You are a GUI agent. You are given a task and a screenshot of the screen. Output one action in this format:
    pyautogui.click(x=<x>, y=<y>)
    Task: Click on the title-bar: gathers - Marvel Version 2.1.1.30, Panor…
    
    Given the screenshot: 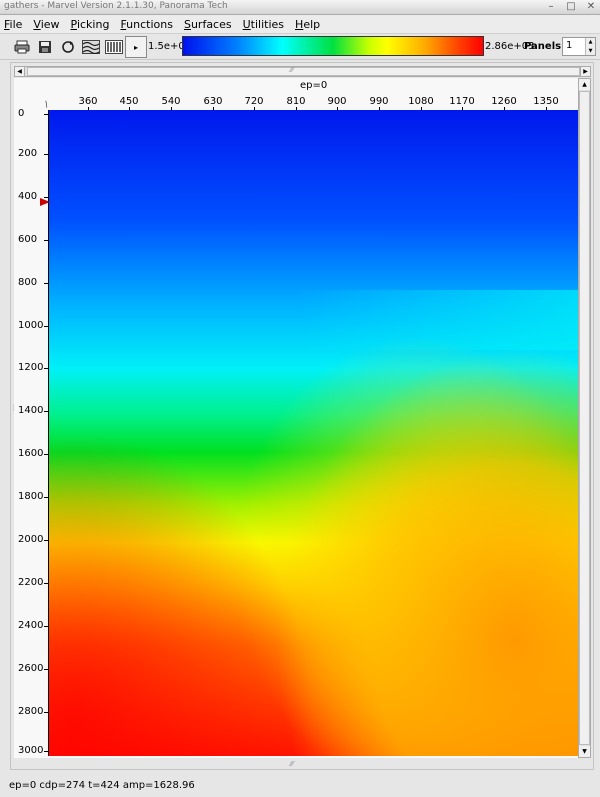 What is the action you would take?
    pyautogui.click(x=300, y=7)
    